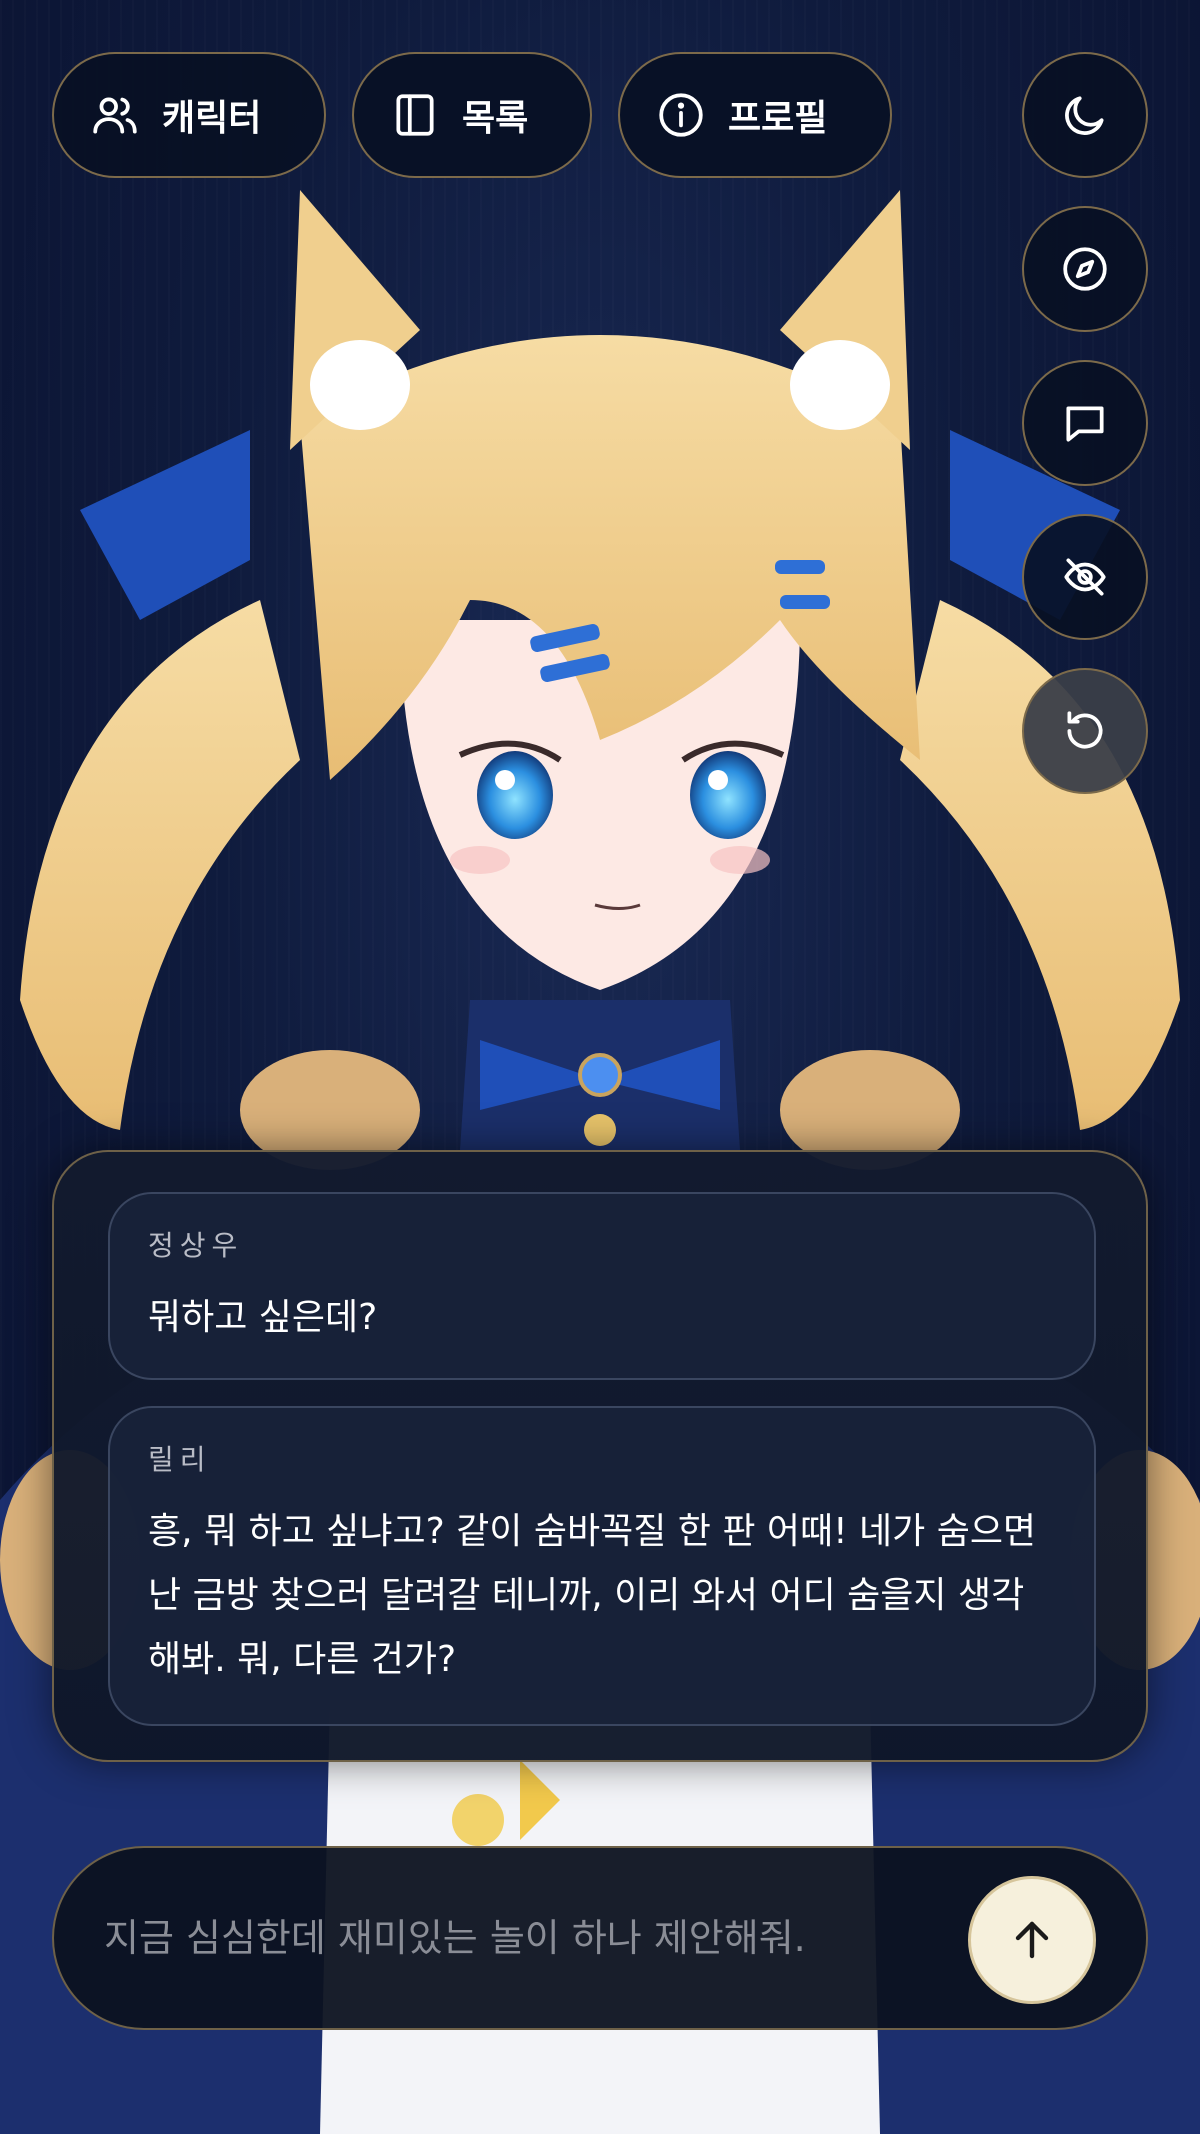 This screenshot has height=2134, width=1200. I want to click on profile-button: 프로필, so click(755, 115).